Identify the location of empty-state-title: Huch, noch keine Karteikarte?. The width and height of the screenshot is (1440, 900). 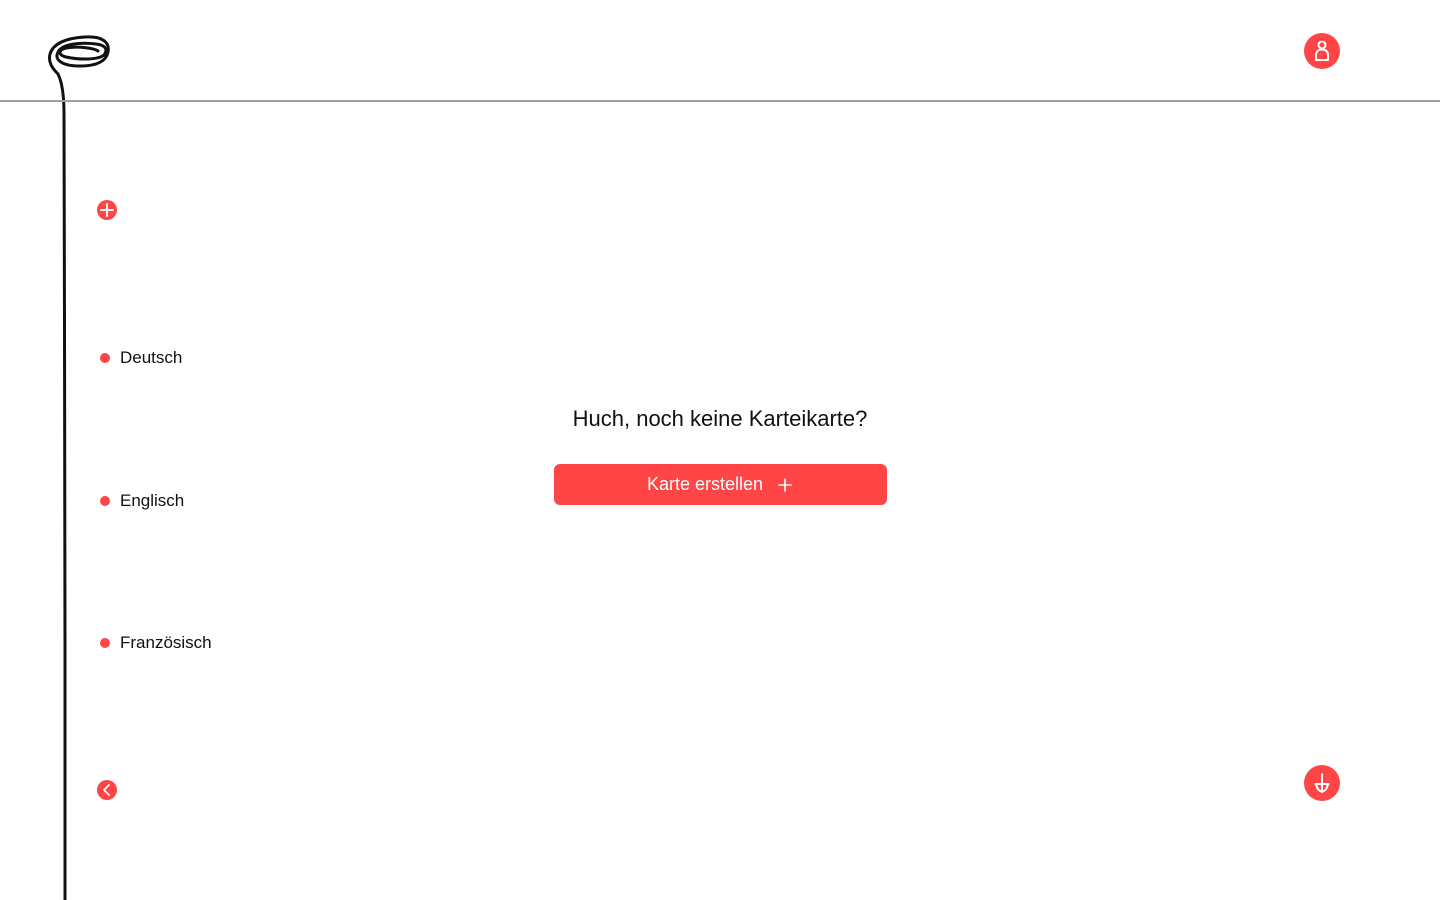
(720, 418).